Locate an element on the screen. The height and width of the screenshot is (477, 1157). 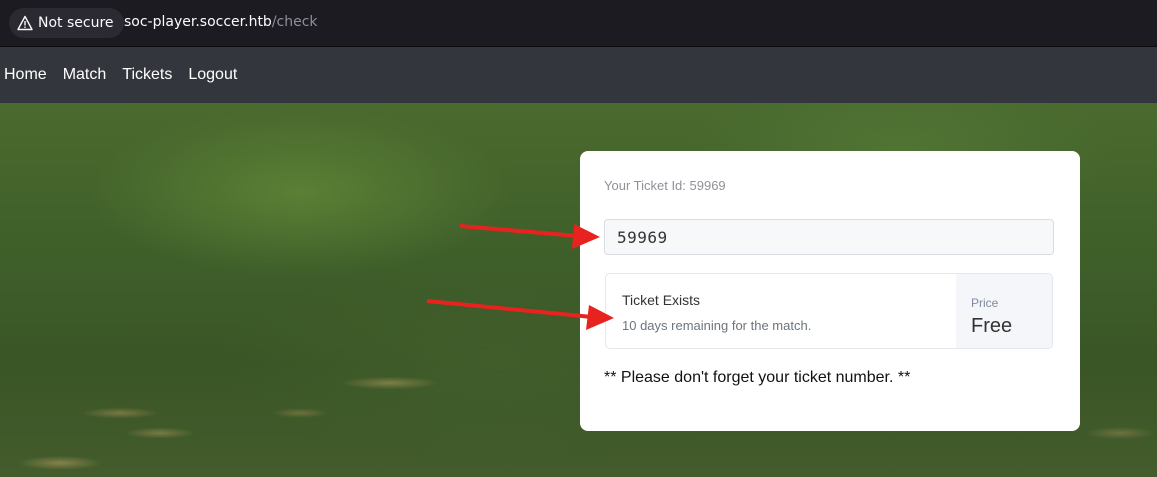
arrow-to-input-icon is located at coordinates (529, 236).